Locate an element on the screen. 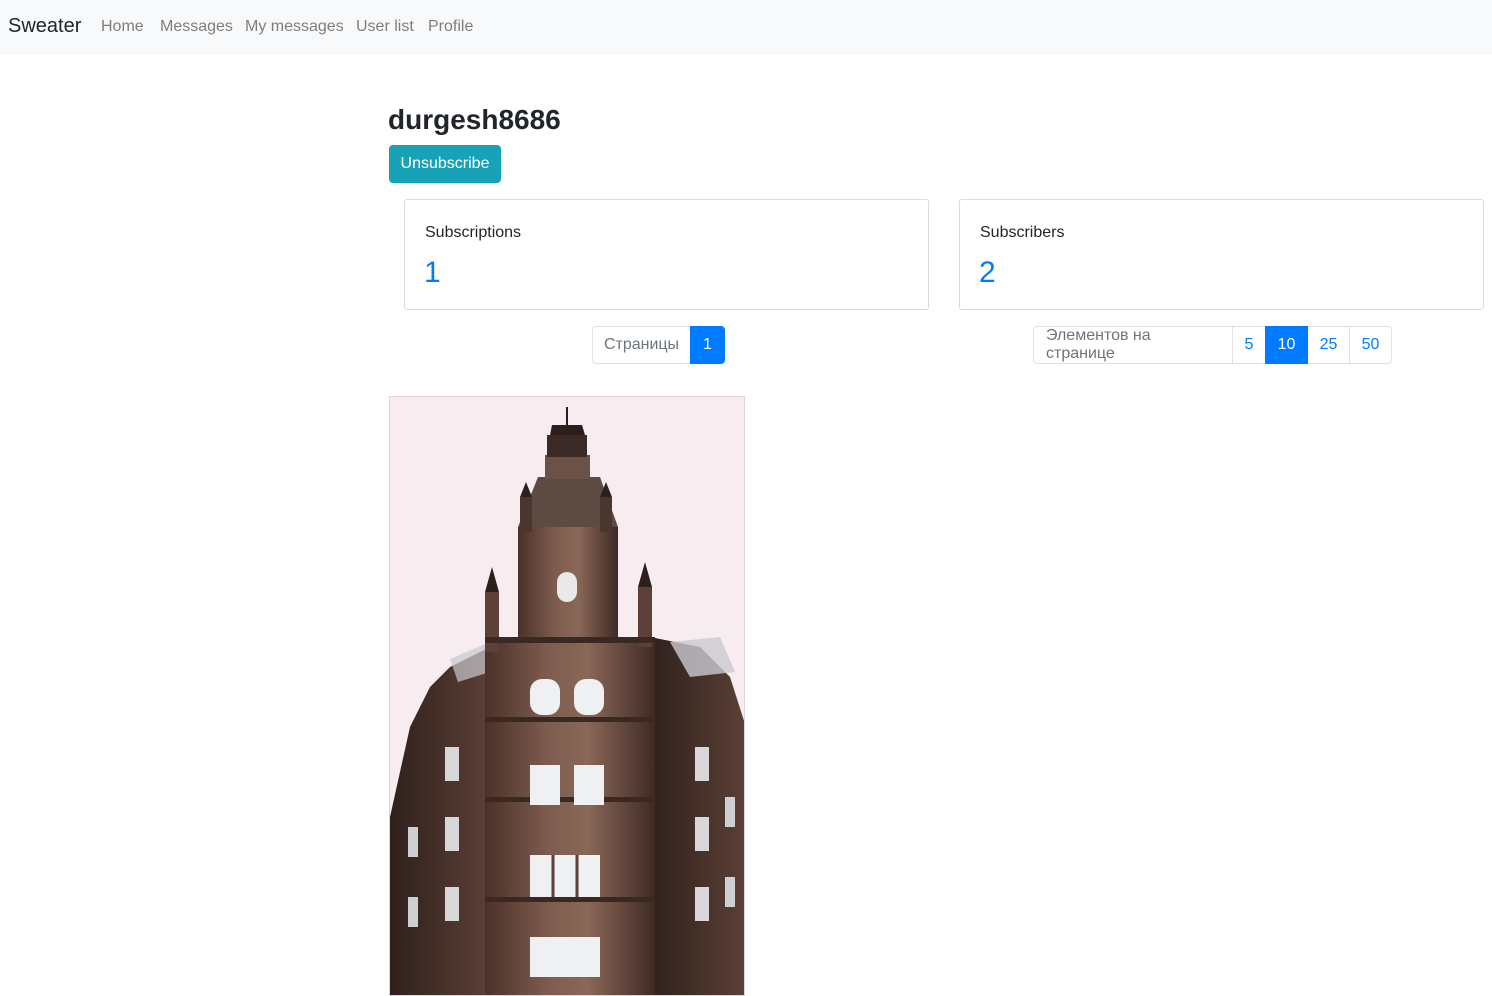  building-photo-icon is located at coordinates (567, 696).